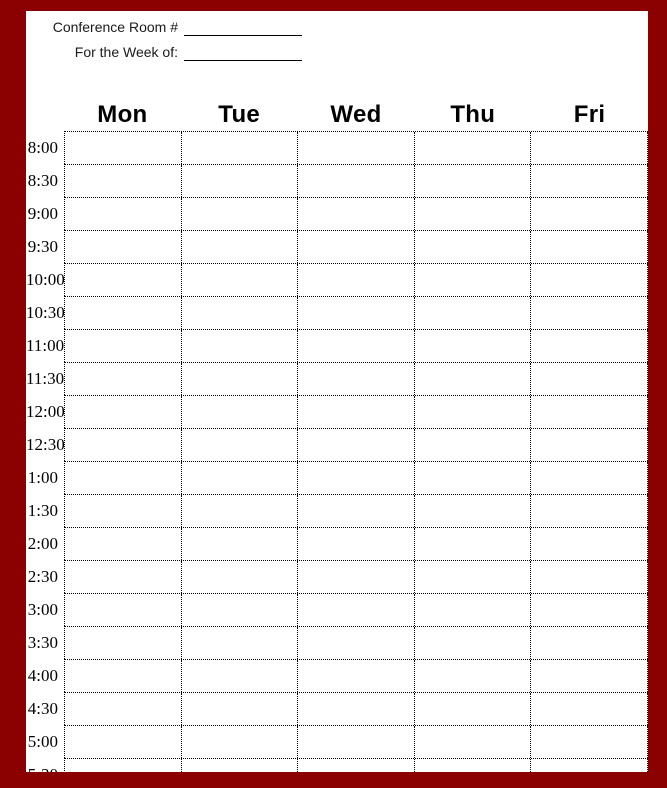  Describe the element at coordinates (42, 180) in the screenshot. I see `time-label: 8:30` at that location.